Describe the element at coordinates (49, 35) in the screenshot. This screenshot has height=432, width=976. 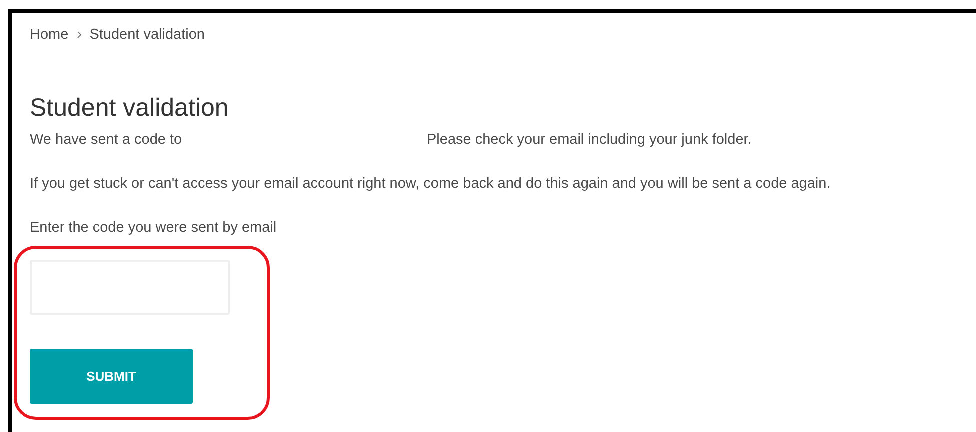
I see `breadcrumb-link: Home` at that location.